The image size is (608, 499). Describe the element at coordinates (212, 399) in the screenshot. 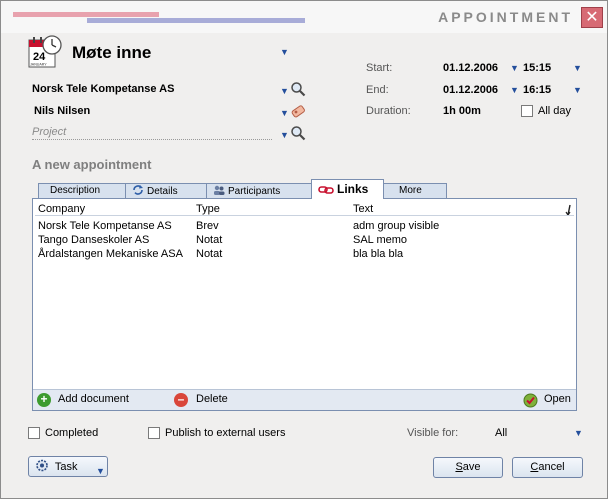

I see `delete-button: Delete` at that location.